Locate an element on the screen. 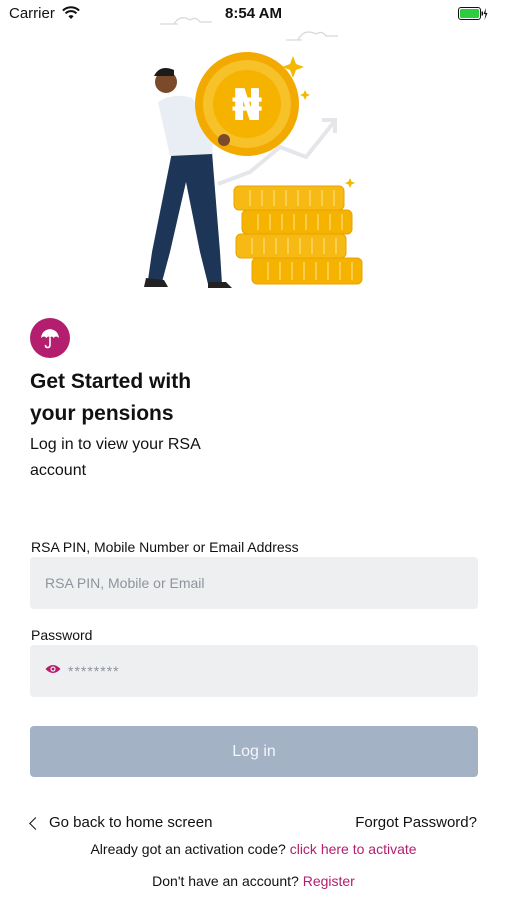 Image resolution: width=507 pixels, height=900 pixels. hero-illustration: ₦ is located at coordinates (253, 152).